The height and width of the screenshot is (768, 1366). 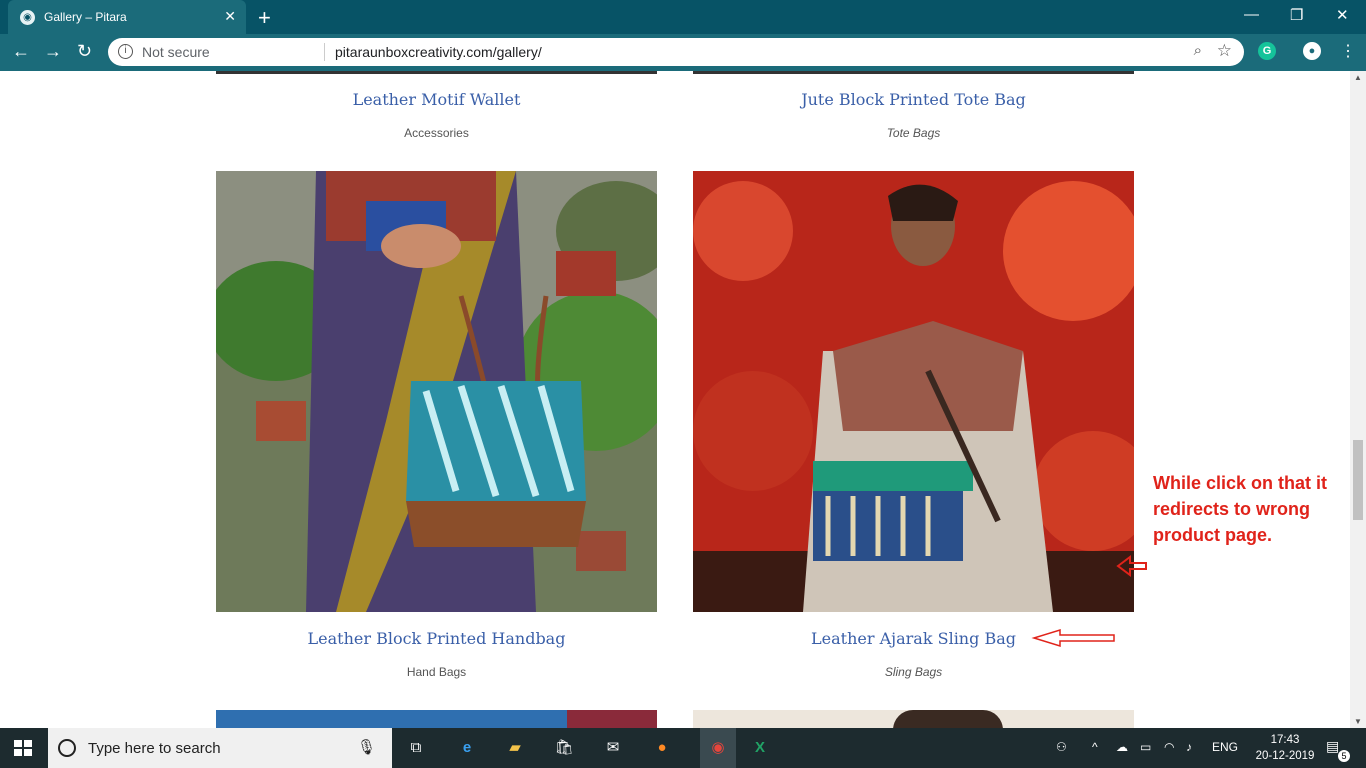 What do you see at coordinates (1224, 51) in the screenshot?
I see `bookmark-star-icon: ☆` at bounding box center [1224, 51].